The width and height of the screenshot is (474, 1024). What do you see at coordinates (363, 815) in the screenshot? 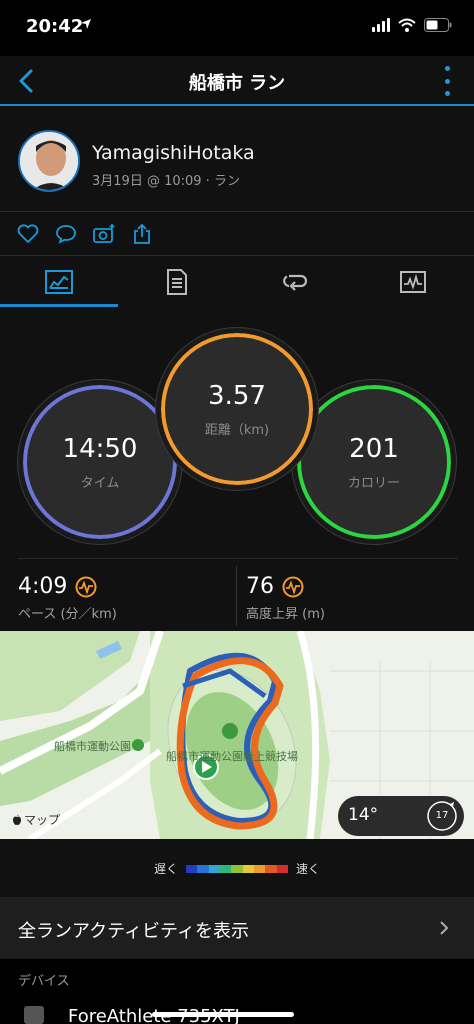
I see `temperature-value: 14°` at bounding box center [363, 815].